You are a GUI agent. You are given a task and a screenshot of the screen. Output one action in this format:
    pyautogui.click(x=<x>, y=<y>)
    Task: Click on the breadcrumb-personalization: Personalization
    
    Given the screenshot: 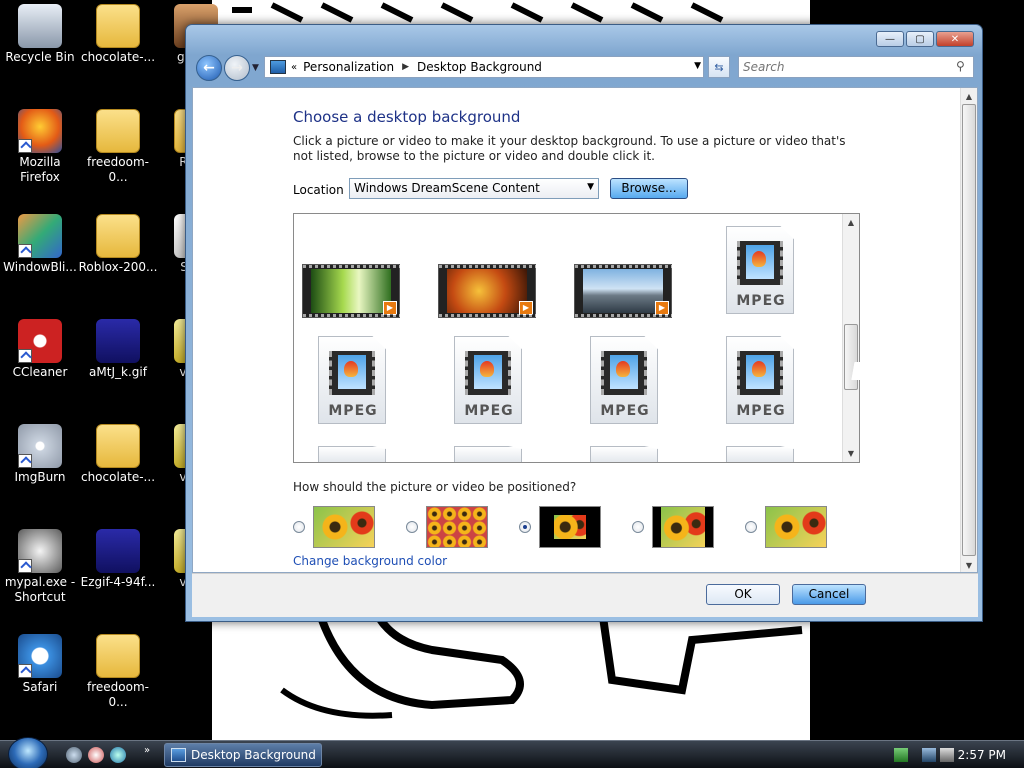 What is the action you would take?
    pyautogui.click(x=348, y=67)
    